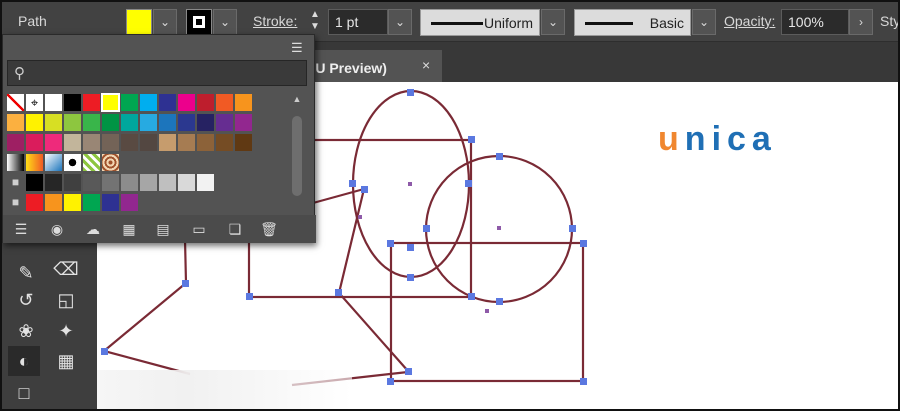  I want to click on artboard-icon: □, so click(24, 393).